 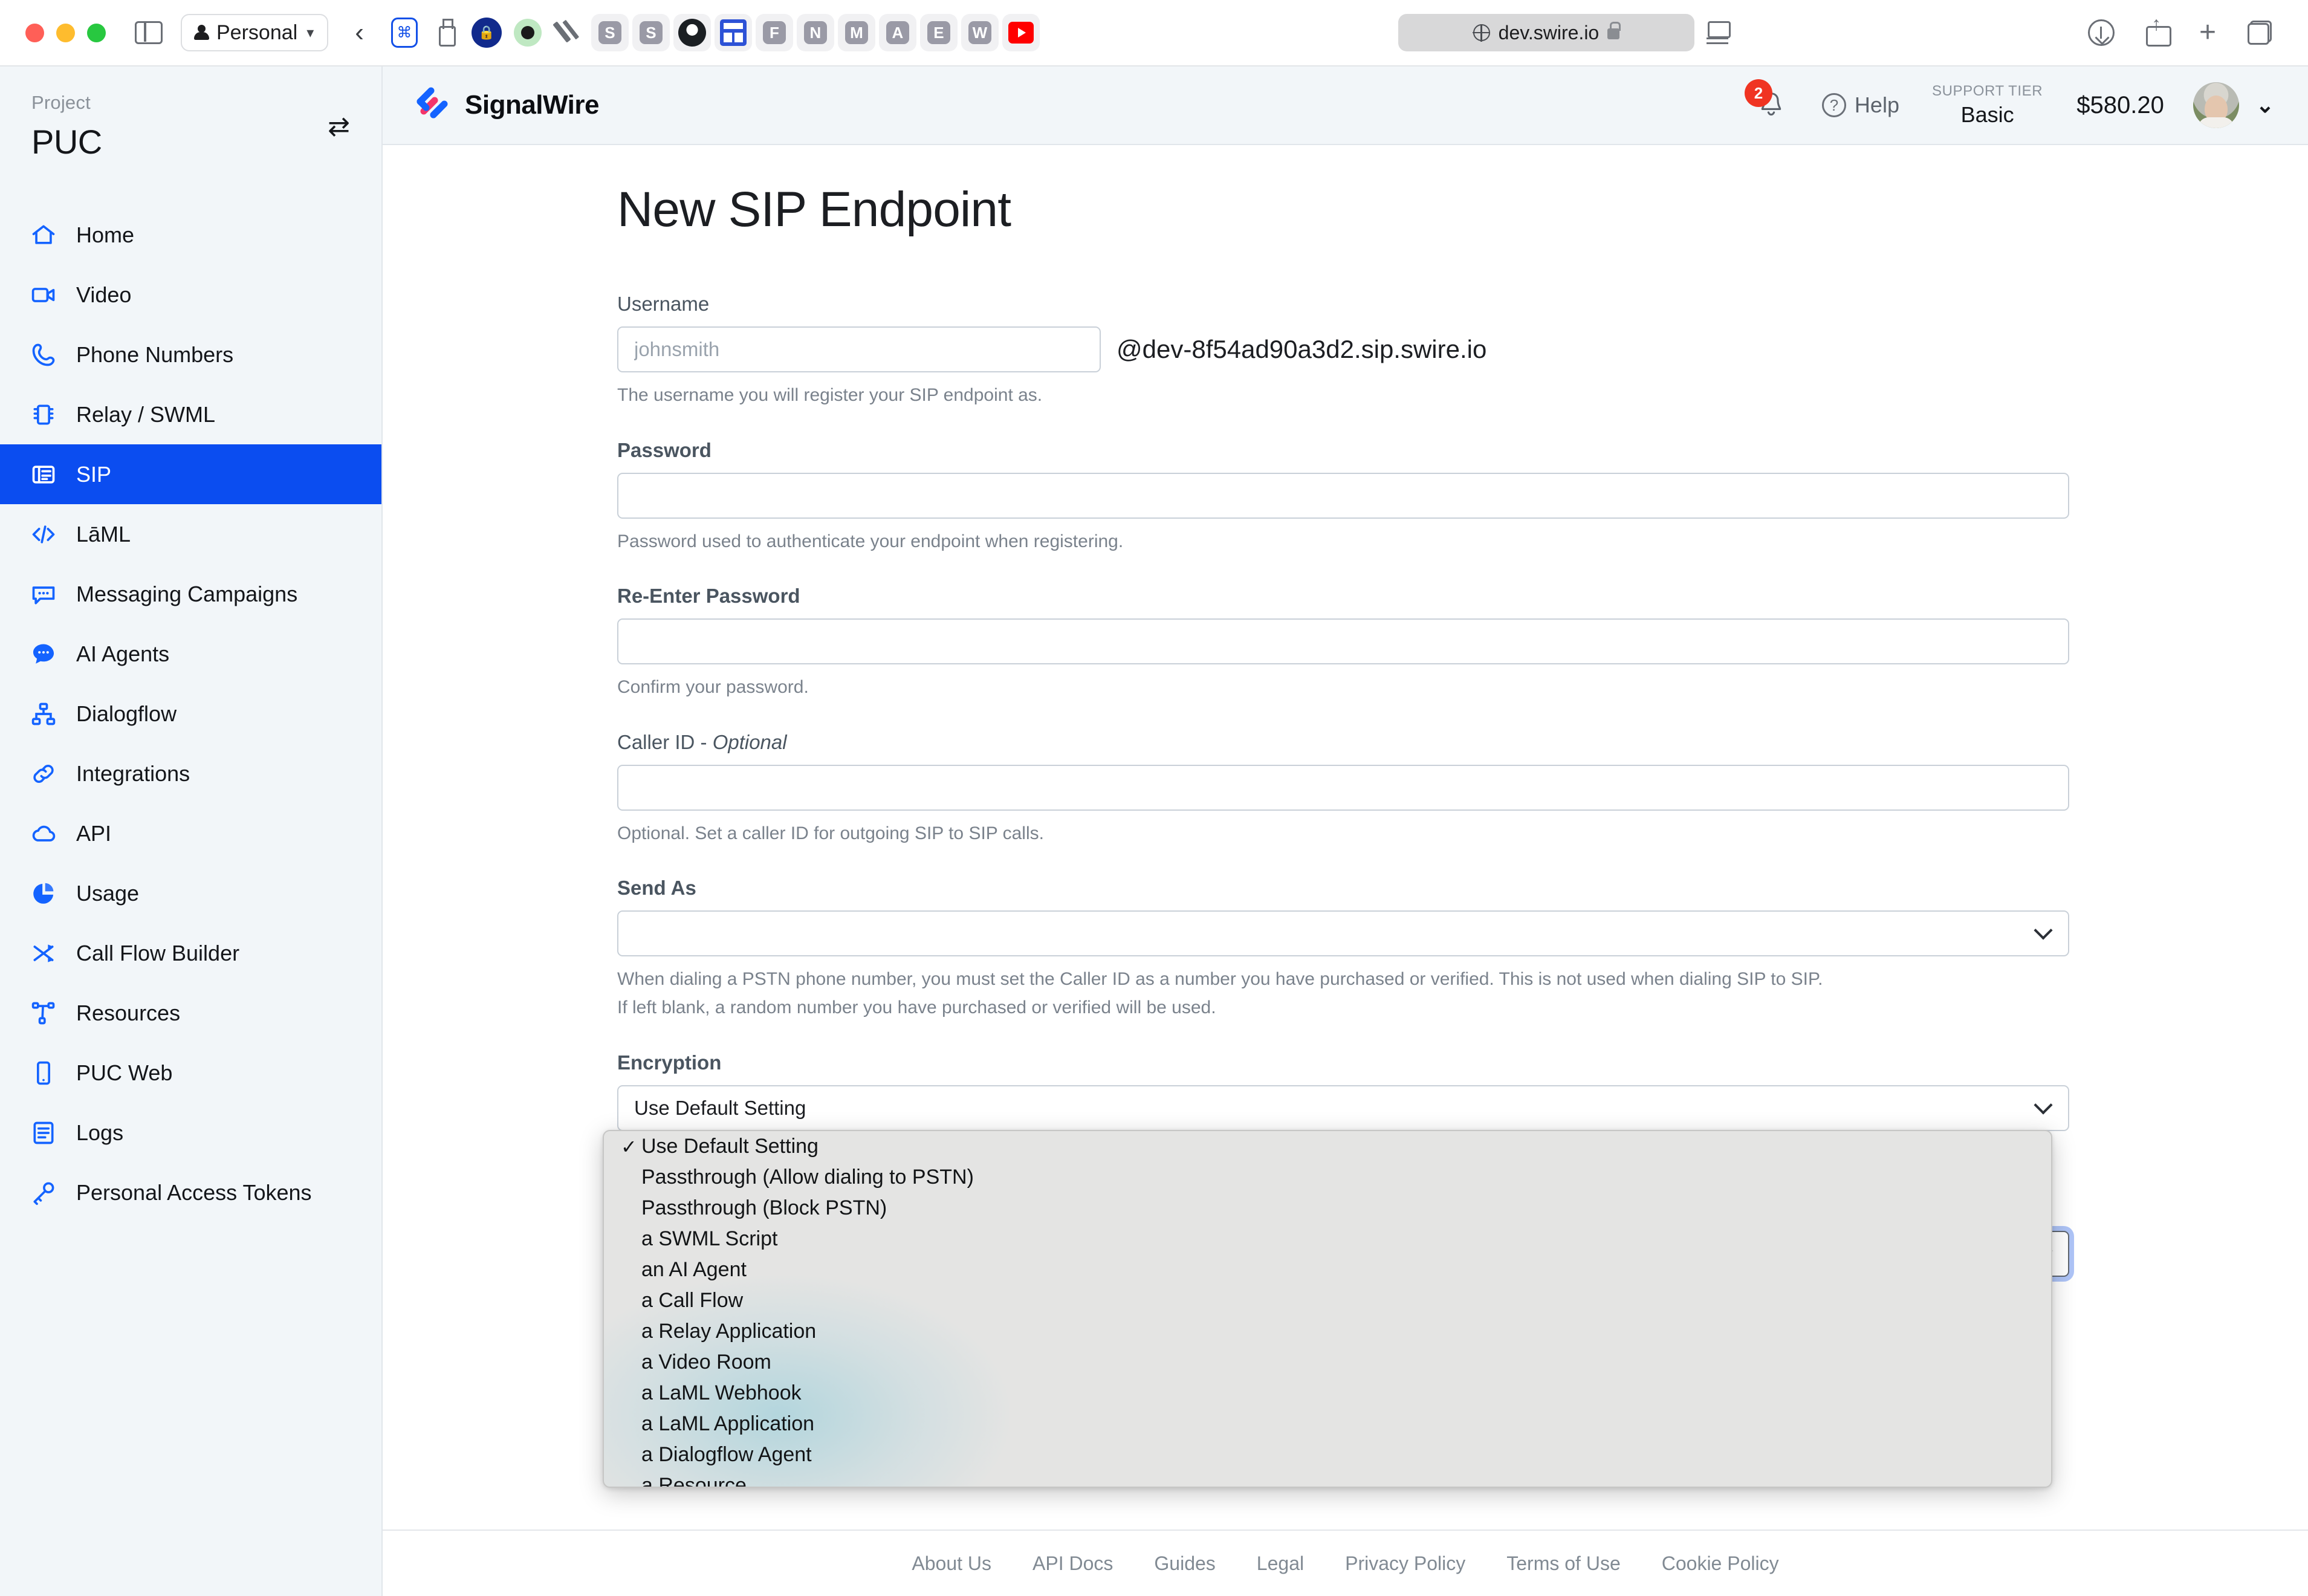 What do you see at coordinates (2043, 1105) in the screenshot?
I see `chevron-down-icon` at bounding box center [2043, 1105].